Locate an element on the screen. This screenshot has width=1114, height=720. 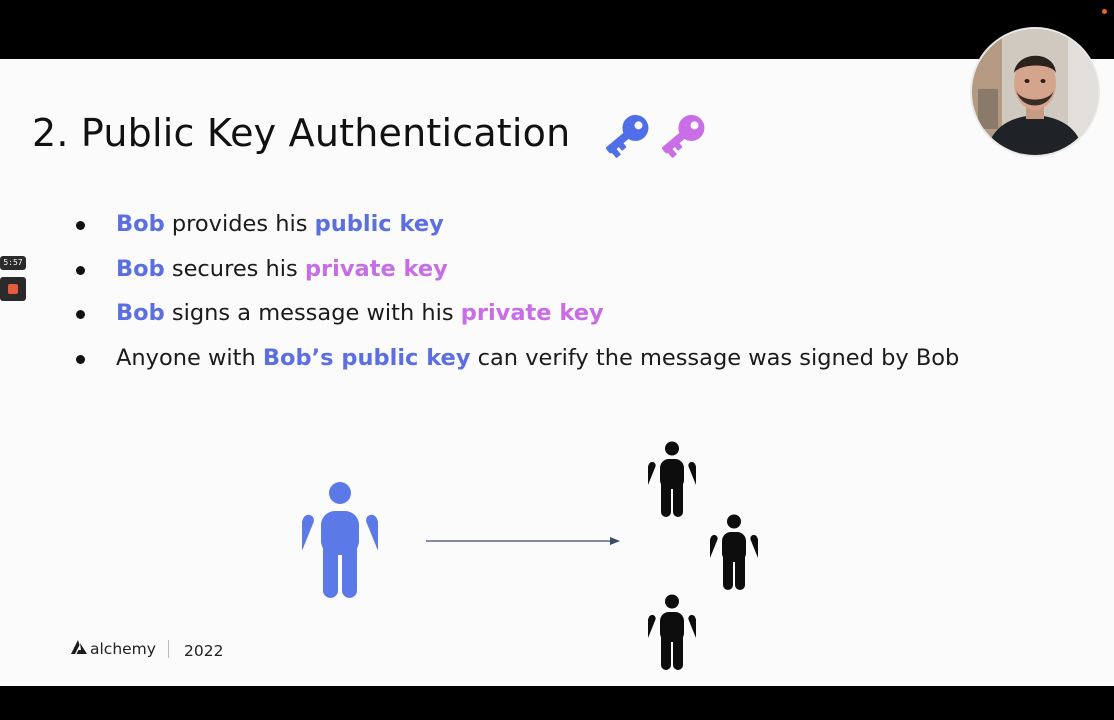
bullet-text: Anyone with is located at coordinates (189, 357).